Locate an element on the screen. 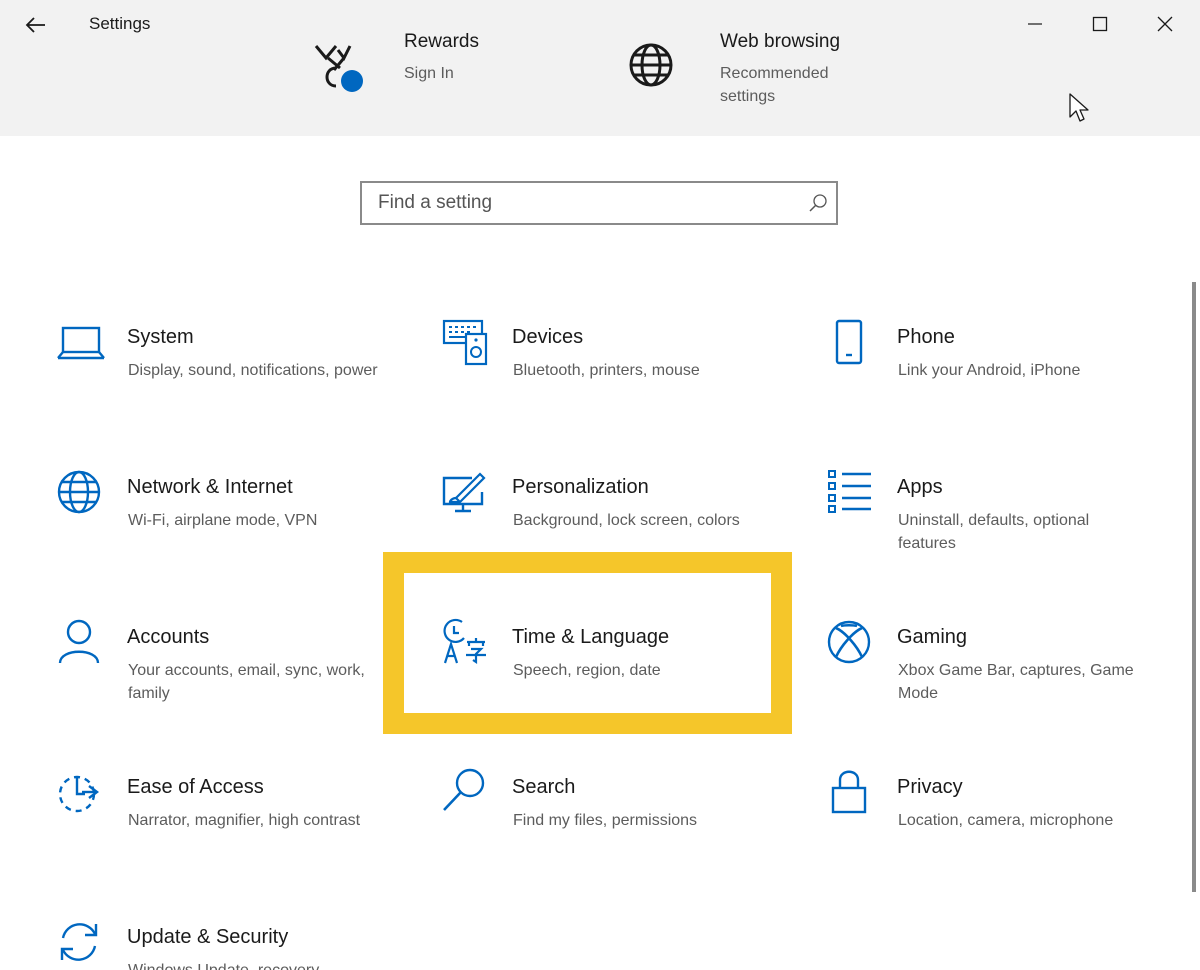  phone-icon is located at coordinates (849, 342).